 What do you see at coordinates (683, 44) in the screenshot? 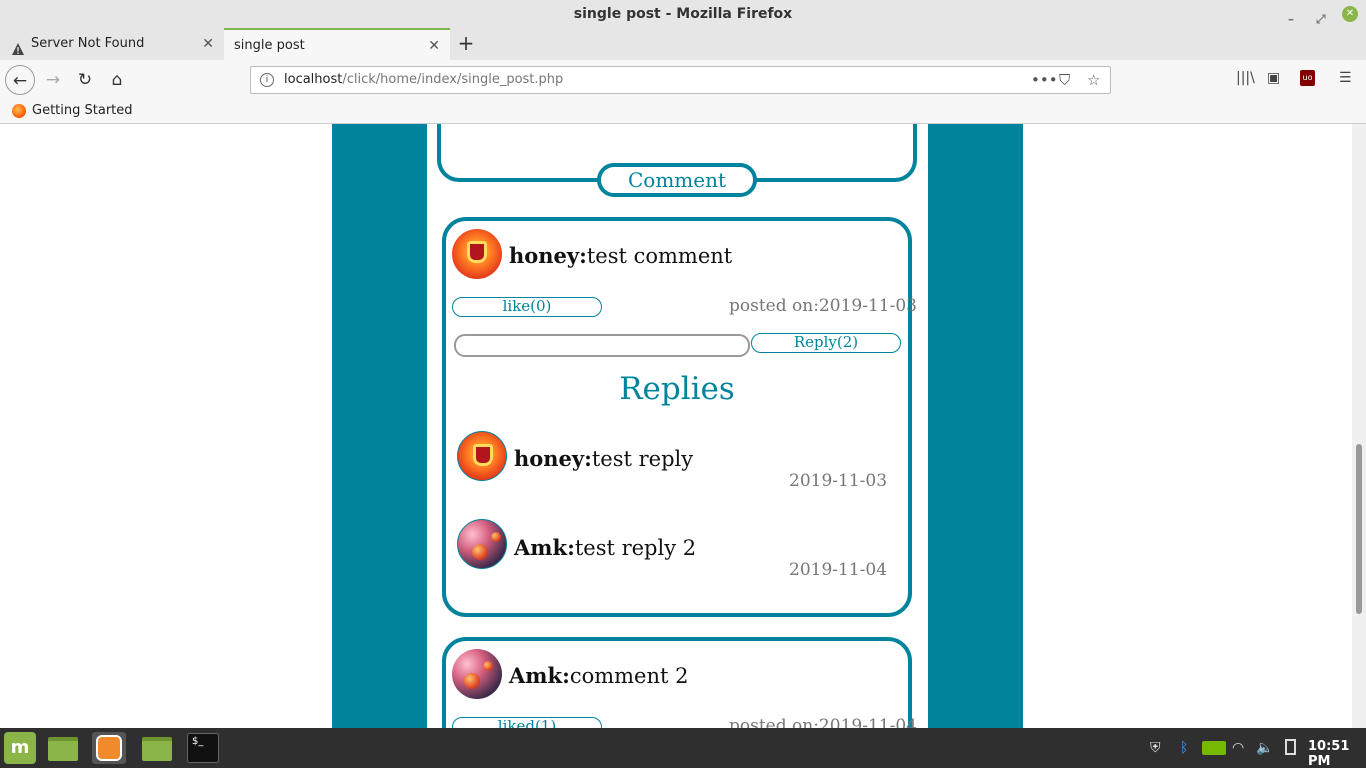
I see `tab-bar: Server Not Found ✕ single post ✕ +` at bounding box center [683, 44].